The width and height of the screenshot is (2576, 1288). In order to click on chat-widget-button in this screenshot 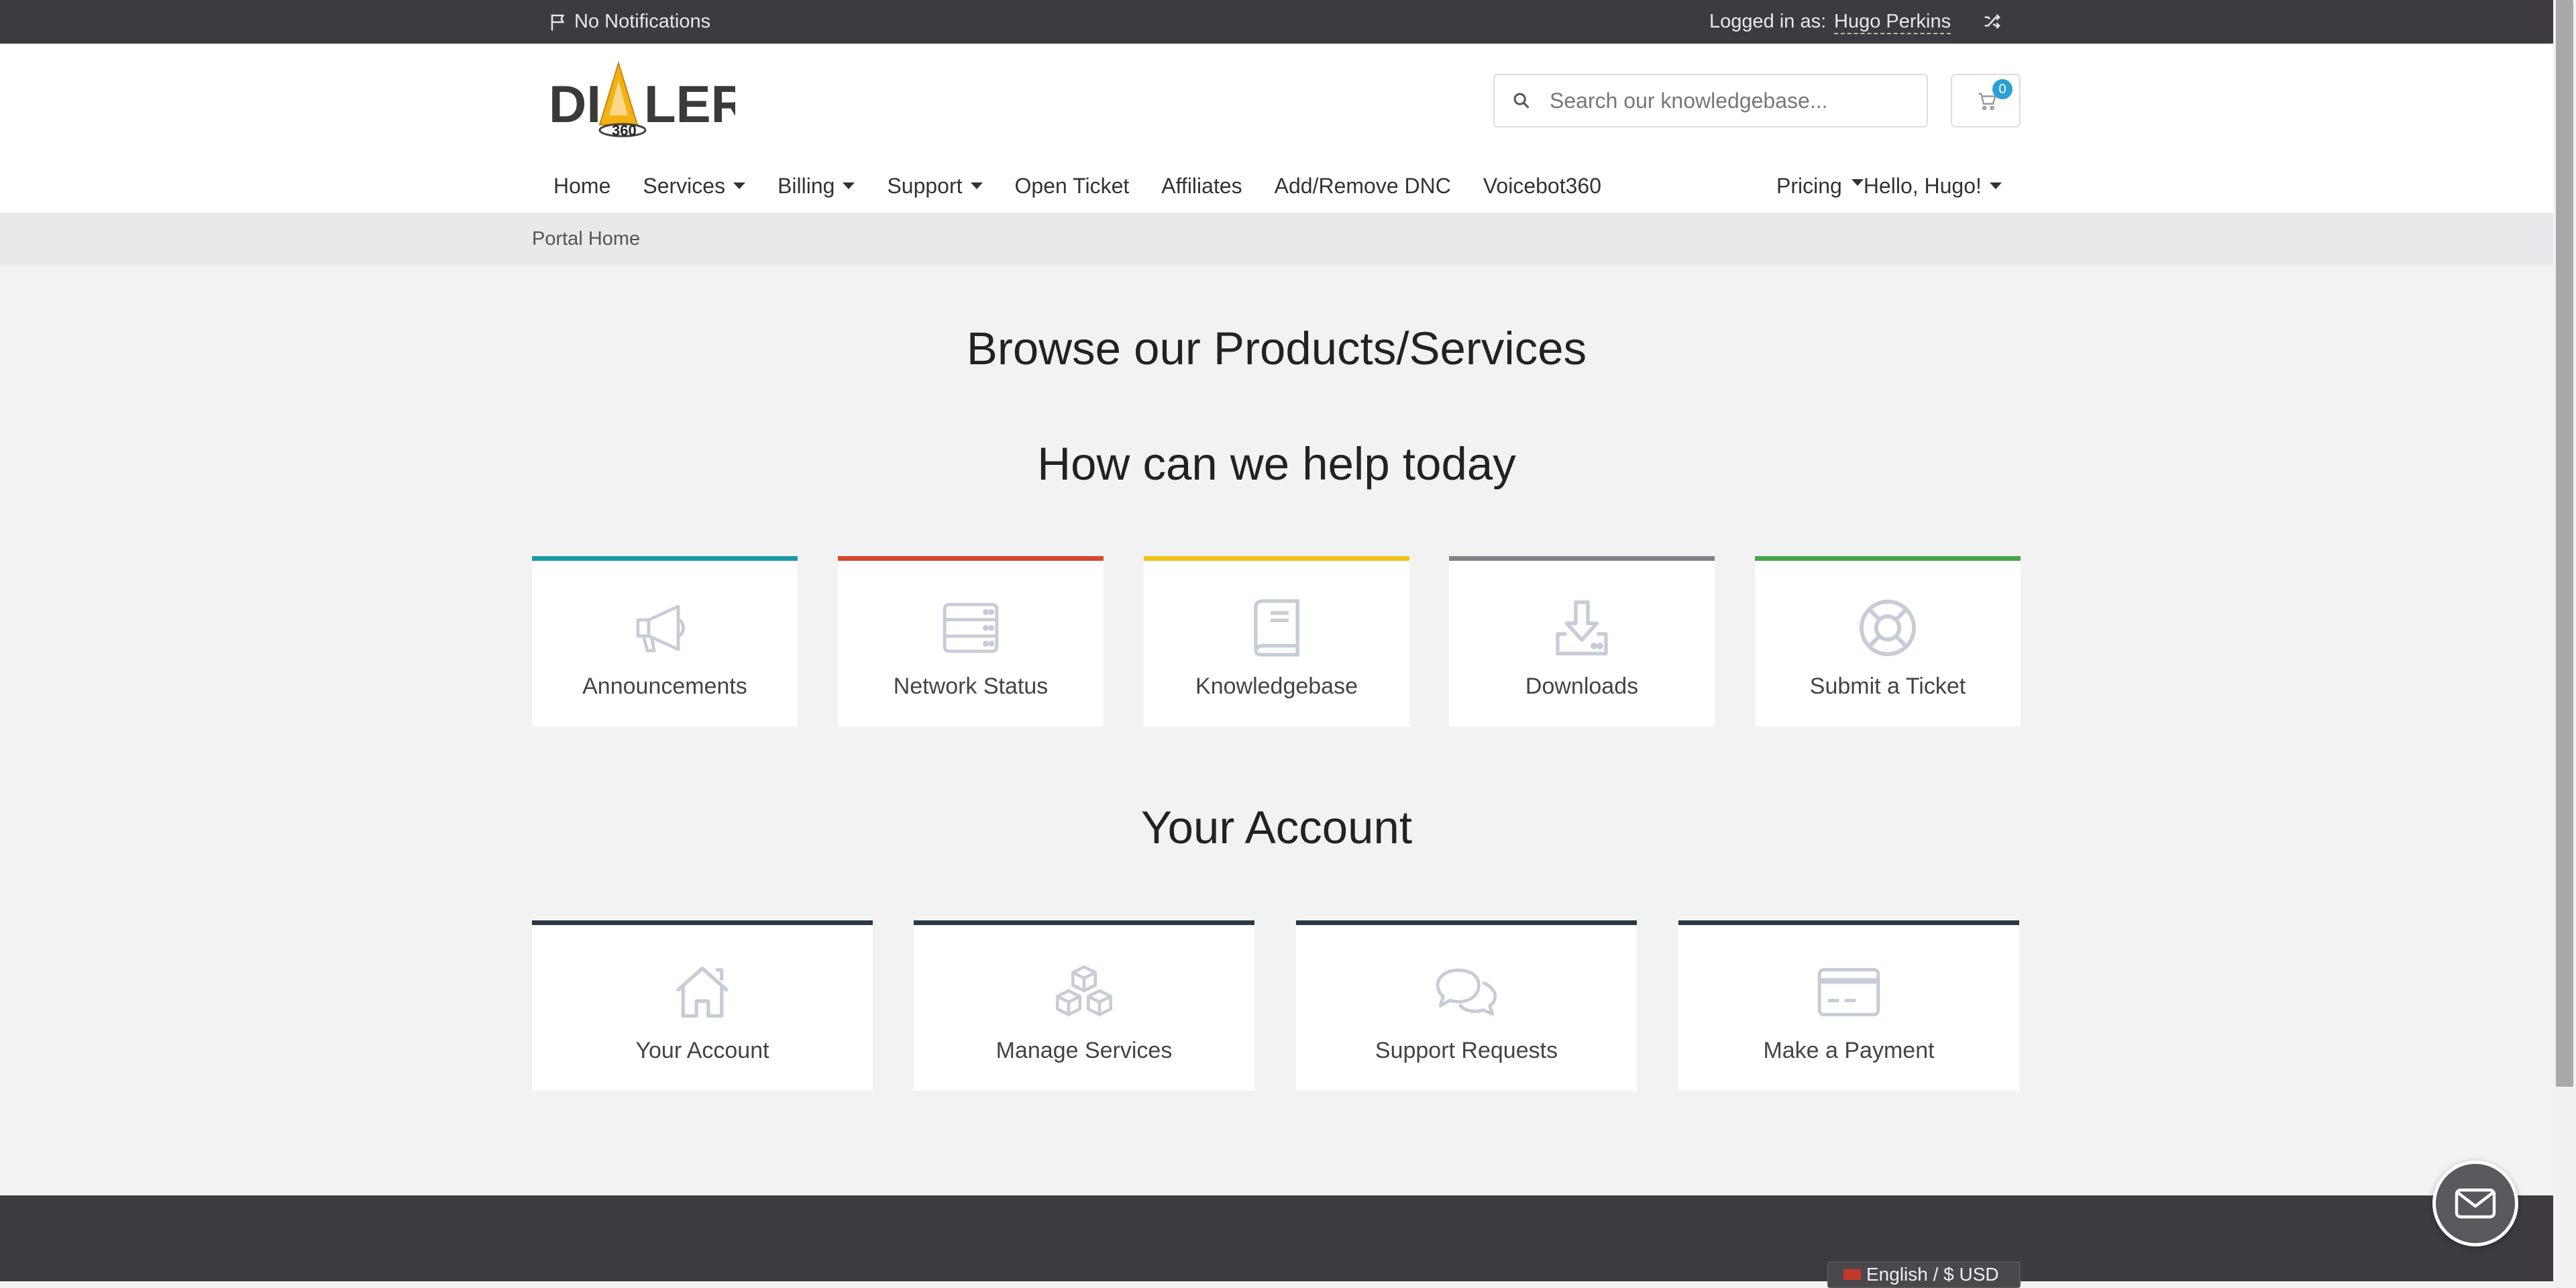, I will do `click(2475, 1203)`.